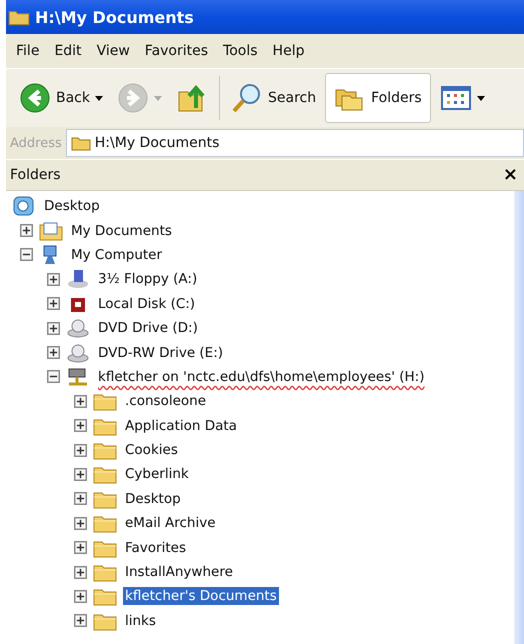 The image size is (524, 644). I want to click on scrollbar, so click(519, 417).